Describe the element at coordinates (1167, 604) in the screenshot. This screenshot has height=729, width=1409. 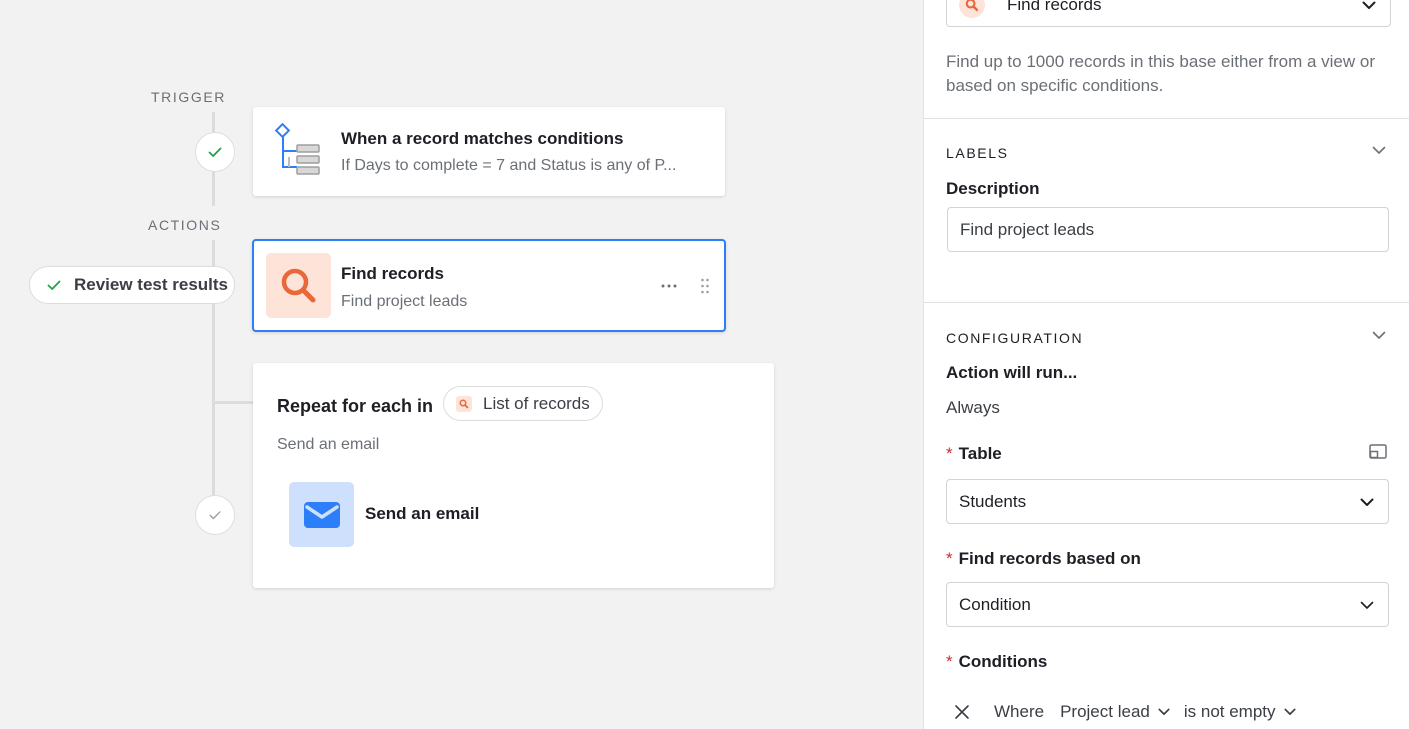
I see `find-based-on-select: Condition` at that location.